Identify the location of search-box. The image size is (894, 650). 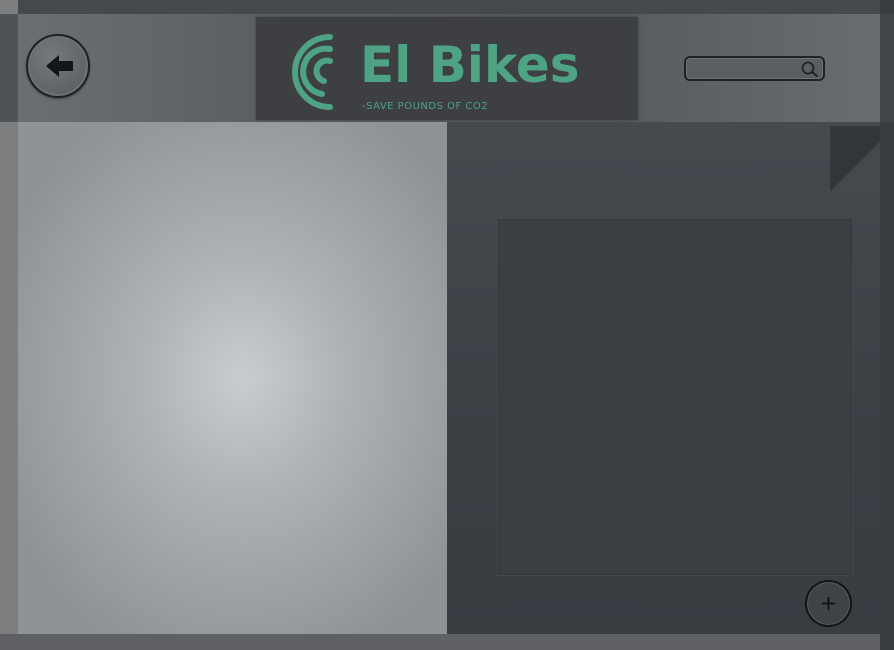
(754, 68).